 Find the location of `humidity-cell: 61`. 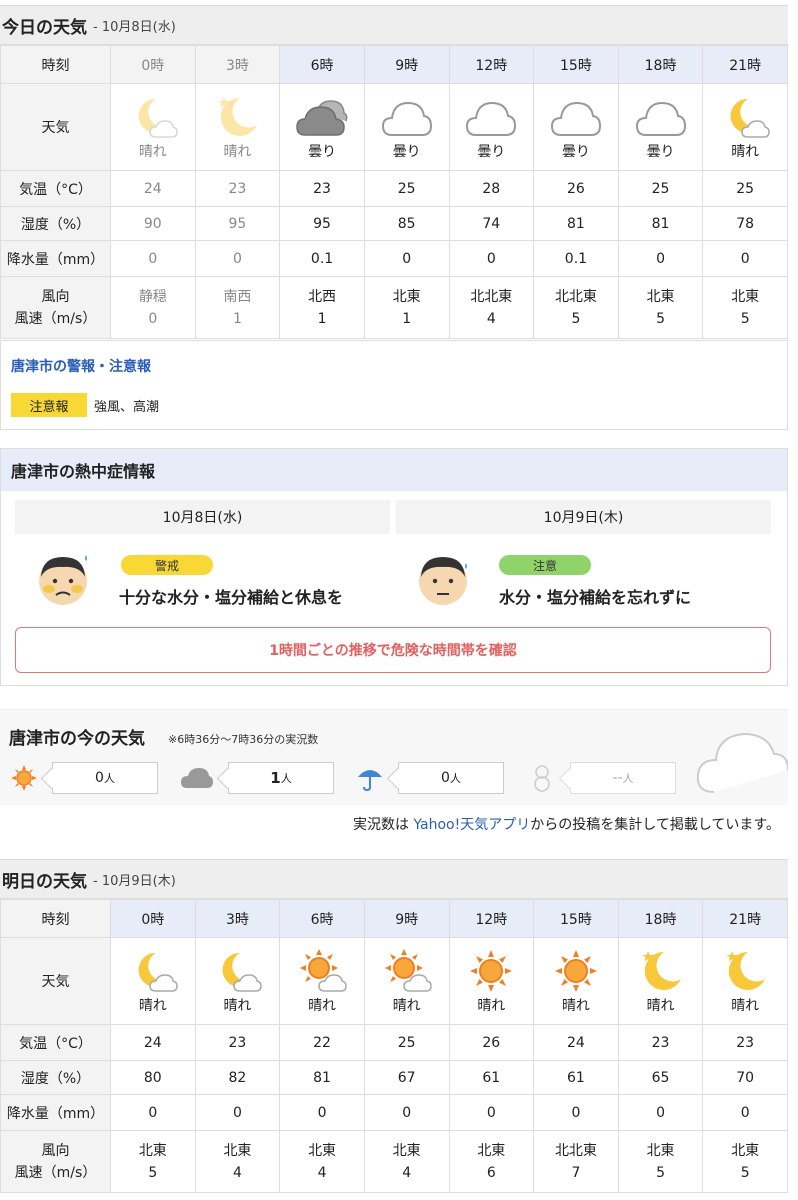

humidity-cell: 61 is located at coordinates (491, 1077).